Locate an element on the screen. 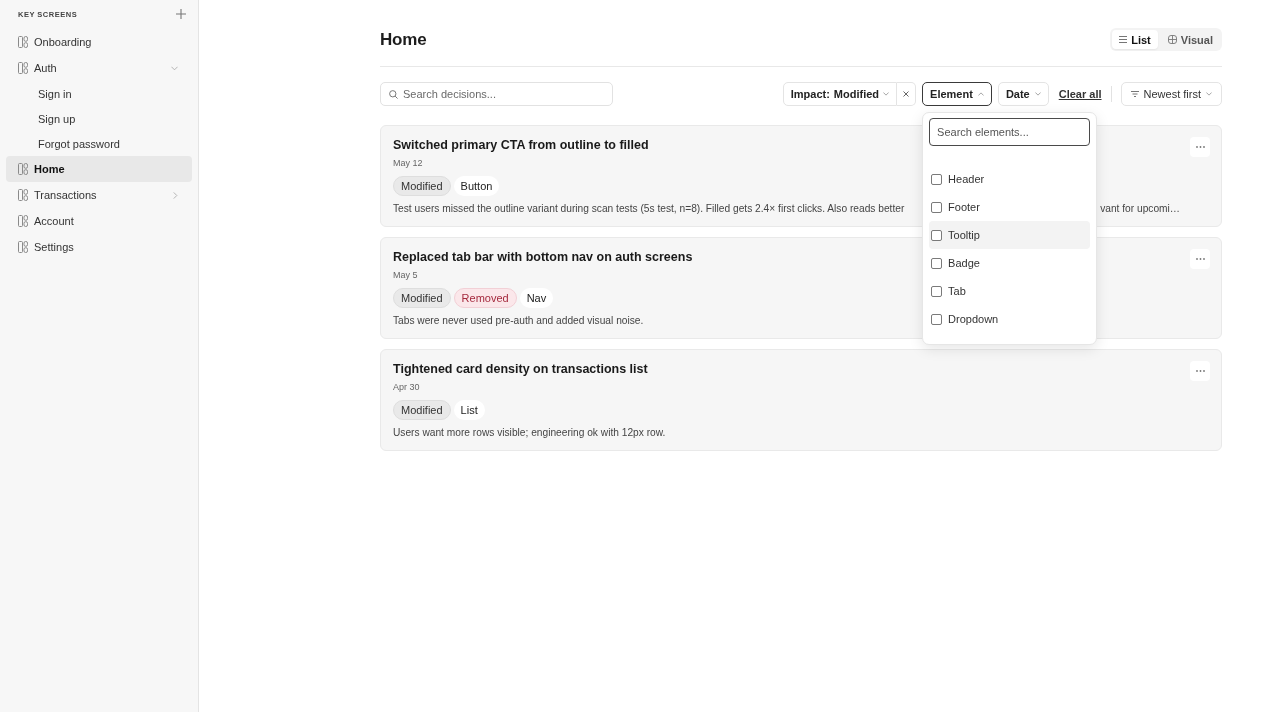  card-description: Test users missed the outline variant during scan tests (5s test, n=8). Filled gets 2.4× first clicks. Also reads better is located at coordinates (649, 209).